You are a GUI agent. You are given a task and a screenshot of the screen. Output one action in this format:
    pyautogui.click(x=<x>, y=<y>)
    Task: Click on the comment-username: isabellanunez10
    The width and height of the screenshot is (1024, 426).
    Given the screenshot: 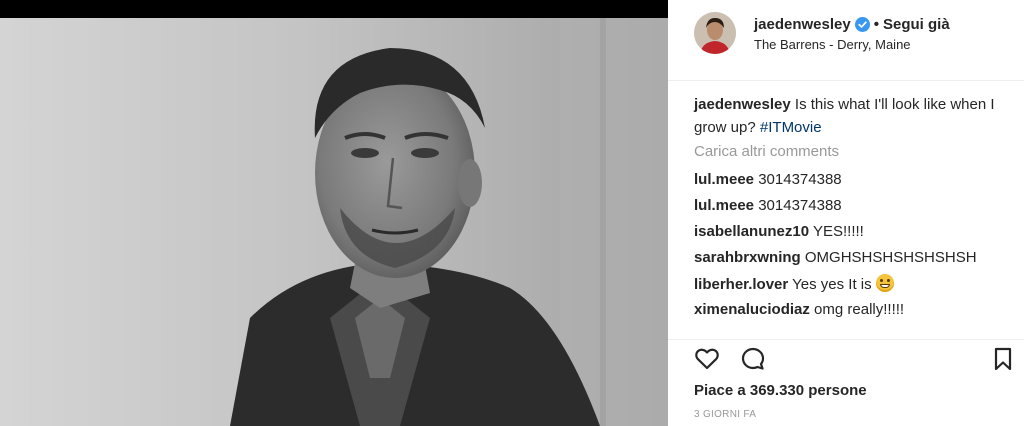 What is the action you would take?
    pyautogui.click(x=751, y=231)
    